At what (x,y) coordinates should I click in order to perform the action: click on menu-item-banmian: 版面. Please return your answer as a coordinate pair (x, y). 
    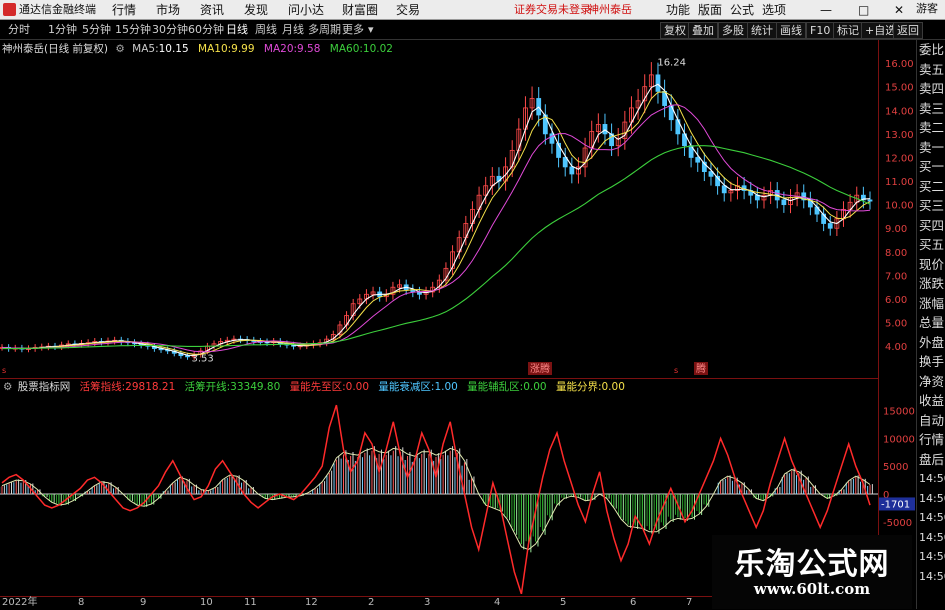
    Looking at the image, I should click on (710, 10).